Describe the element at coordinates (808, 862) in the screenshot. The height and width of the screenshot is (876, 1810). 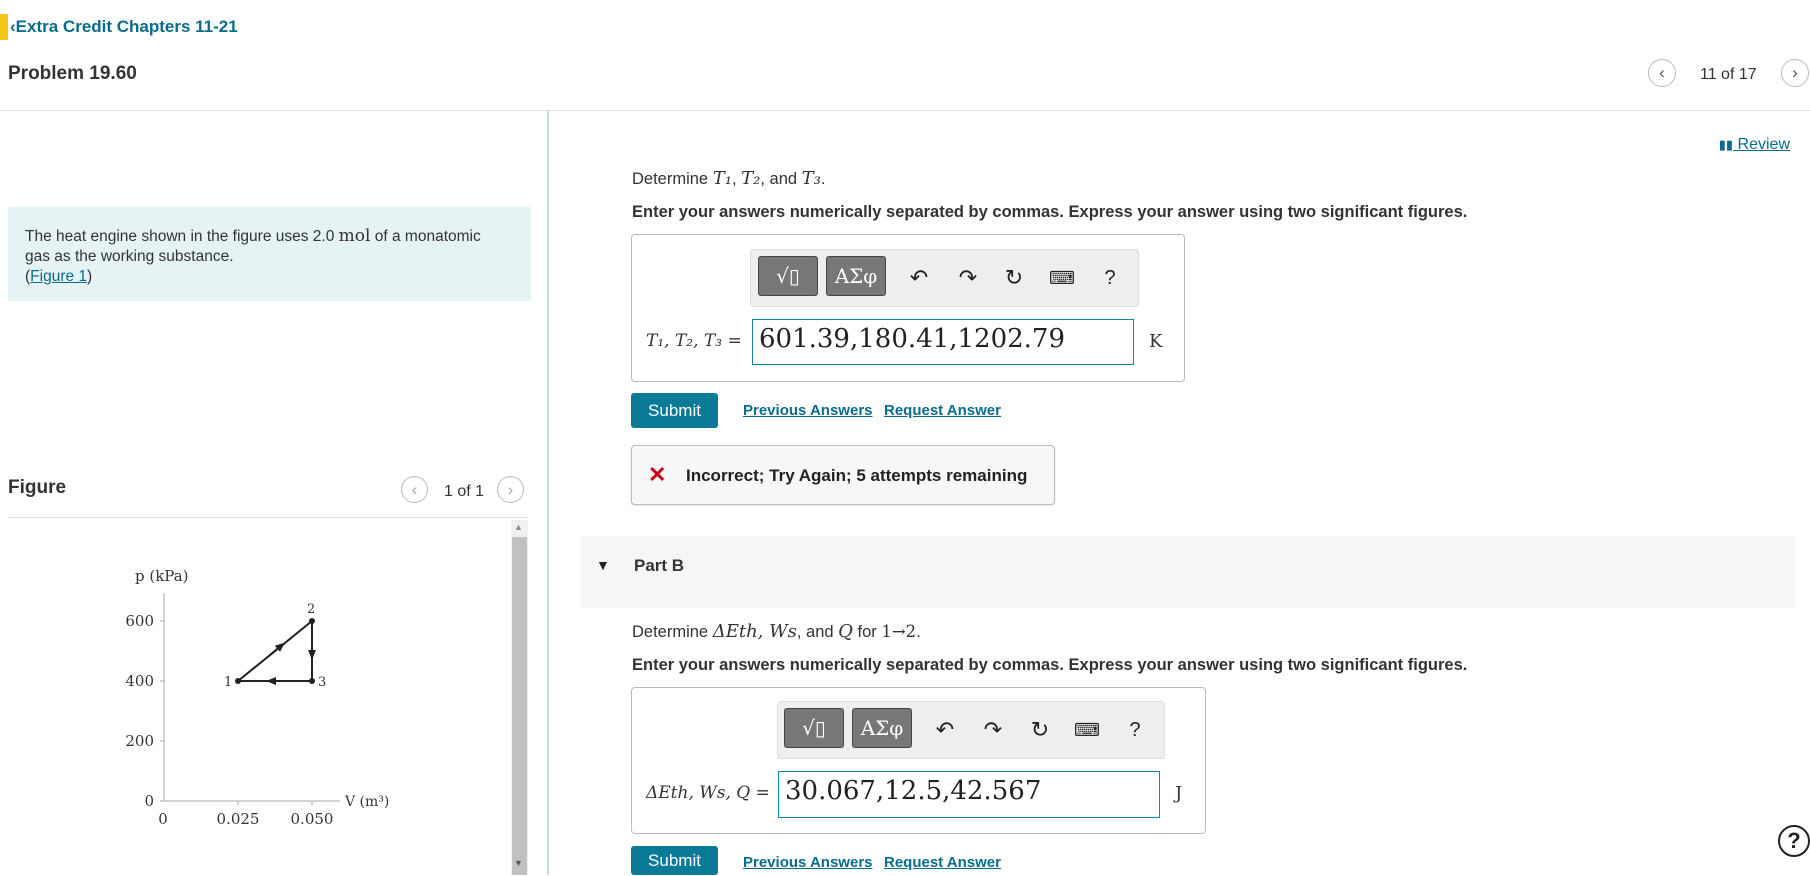
I see `part-b-previous-answers-link: Previous Answers` at that location.